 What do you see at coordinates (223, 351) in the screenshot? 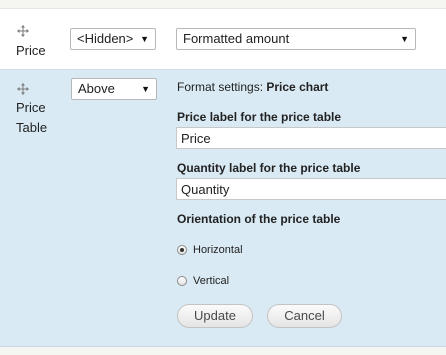
I see `bottom-strip` at bounding box center [223, 351].